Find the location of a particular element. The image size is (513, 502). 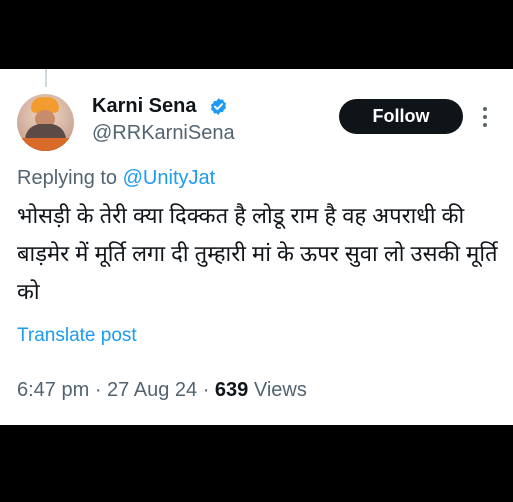

avatar-banner is located at coordinates (45, 144).